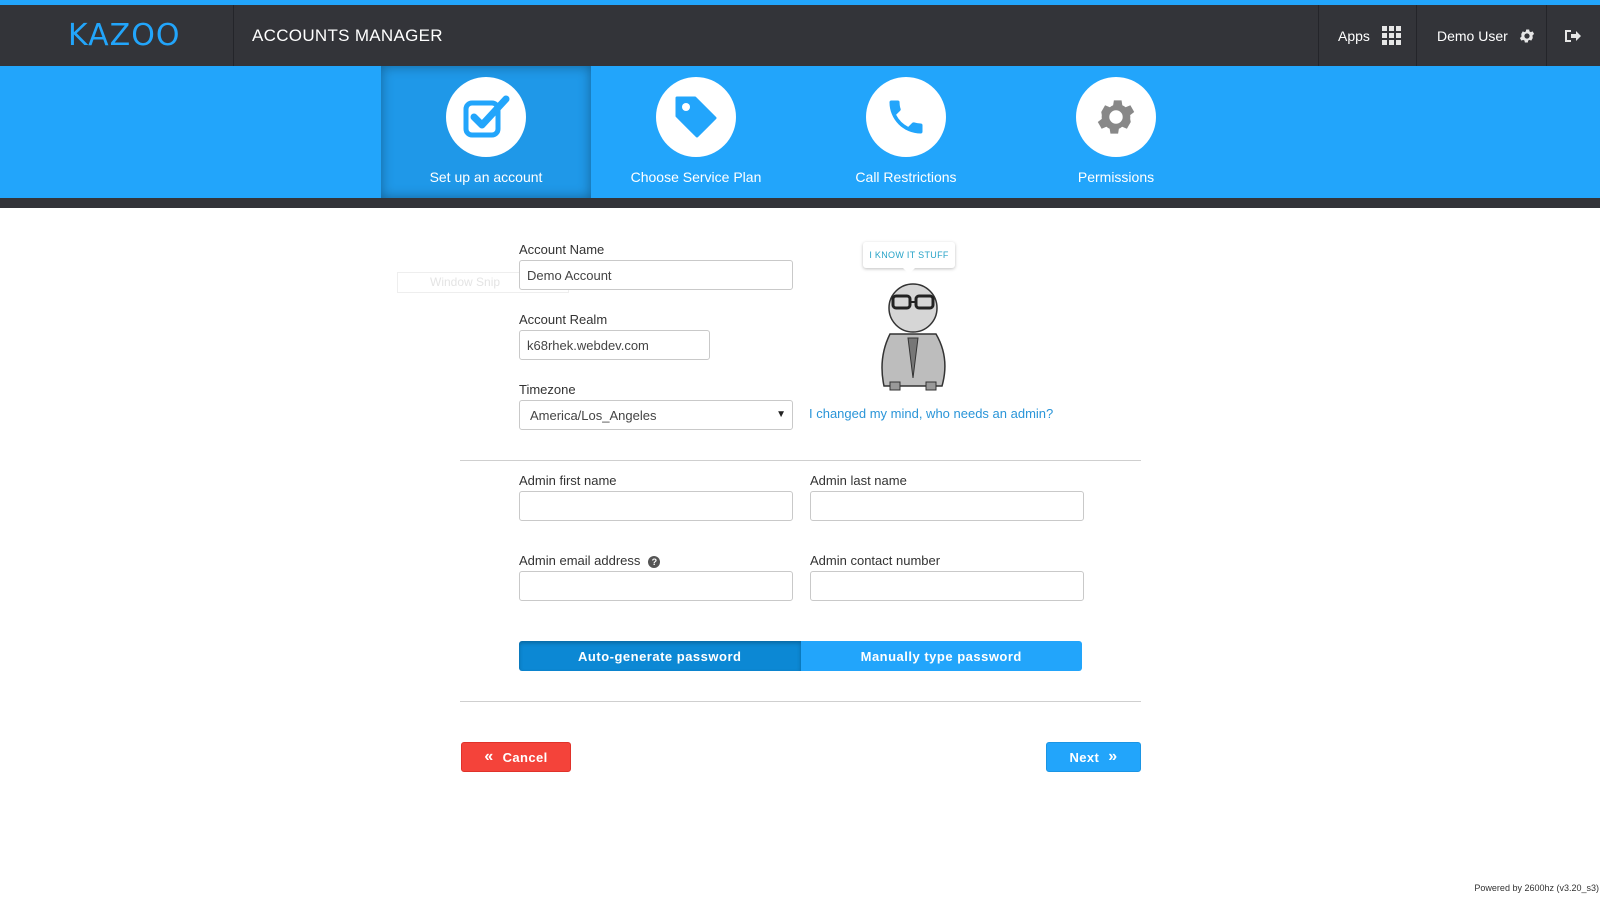 The height and width of the screenshot is (900, 1600). What do you see at coordinates (547, 389) in the screenshot?
I see `timezone-label: Timezone` at bounding box center [547, 389].